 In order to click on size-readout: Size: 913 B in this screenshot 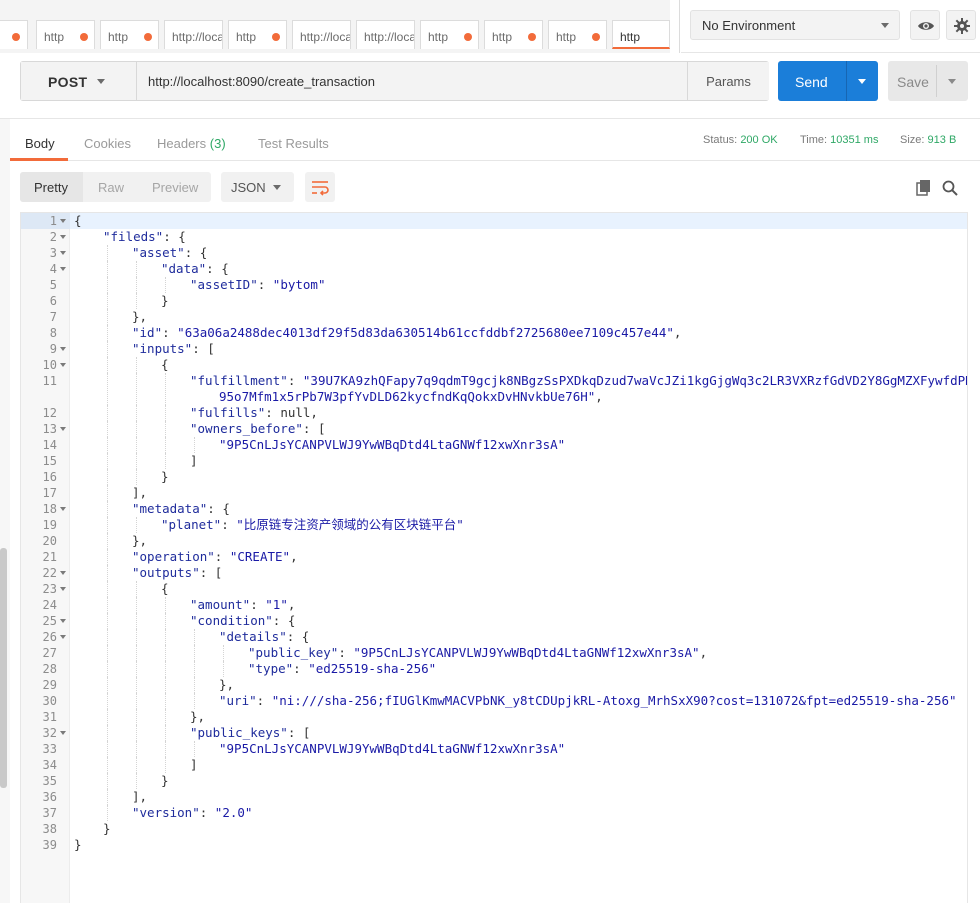, I will do `click(928, 140)`.